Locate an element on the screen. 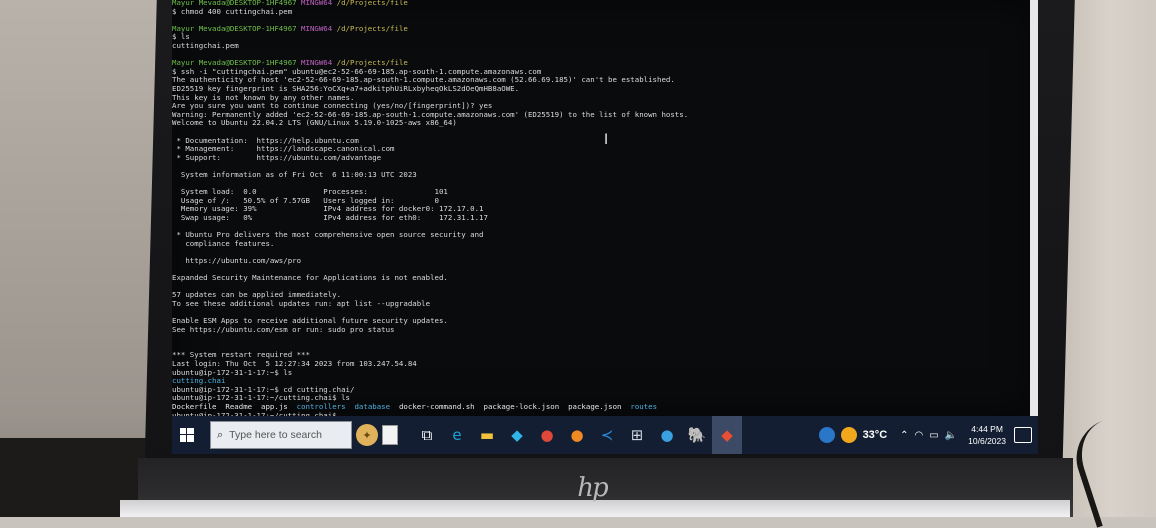  terminal-line: compliance features. is located at coordinates (605, 243).